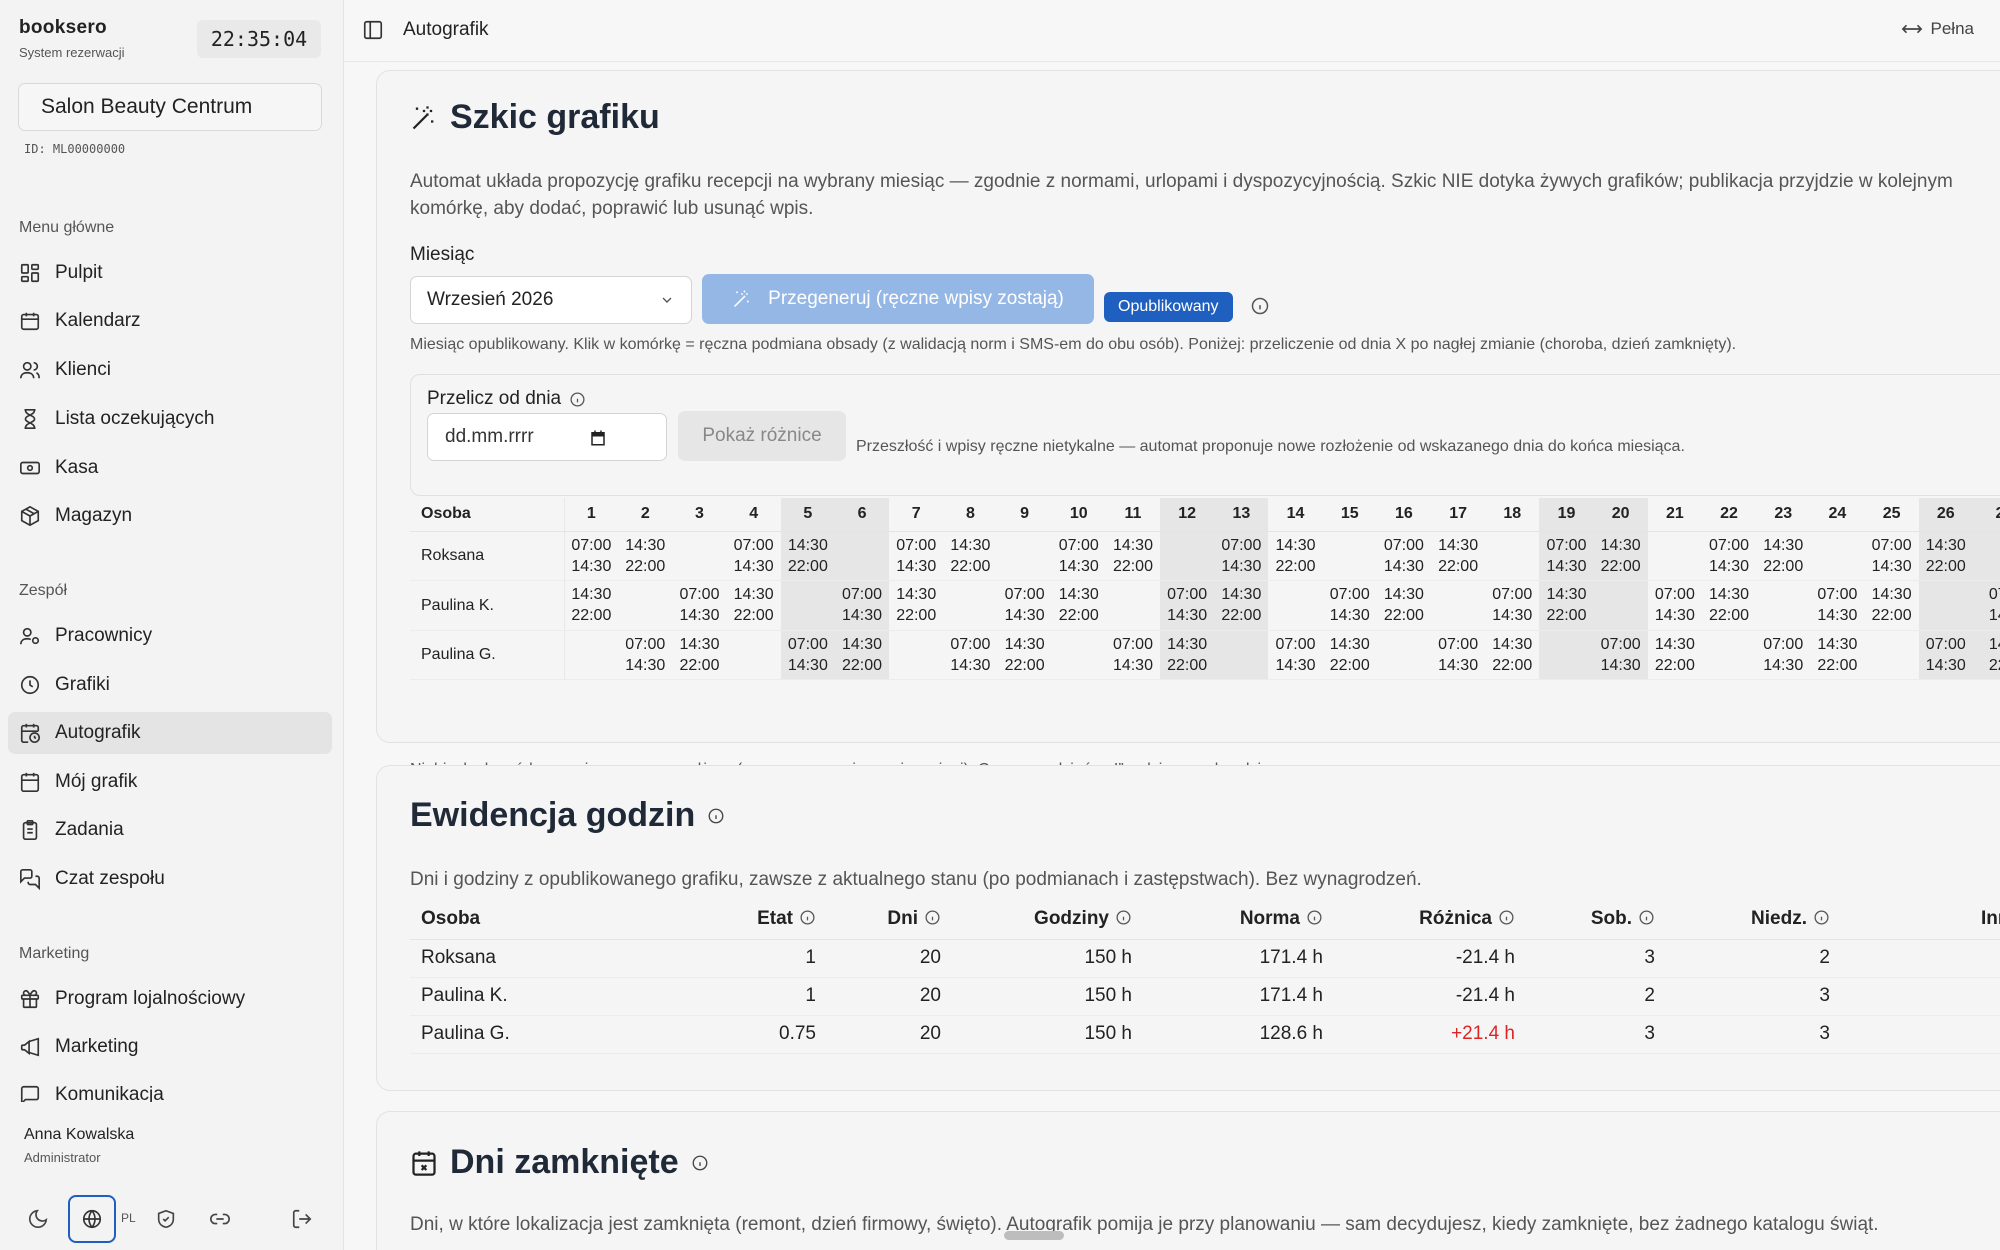 This screenshot has width=2000, height=1250. What do you see at coordinates (170, 999) in the screenshot?
I see `sidebar-item-program-lojalnosciowy: Program lojalnościowy` at bounding box center [170, 999].